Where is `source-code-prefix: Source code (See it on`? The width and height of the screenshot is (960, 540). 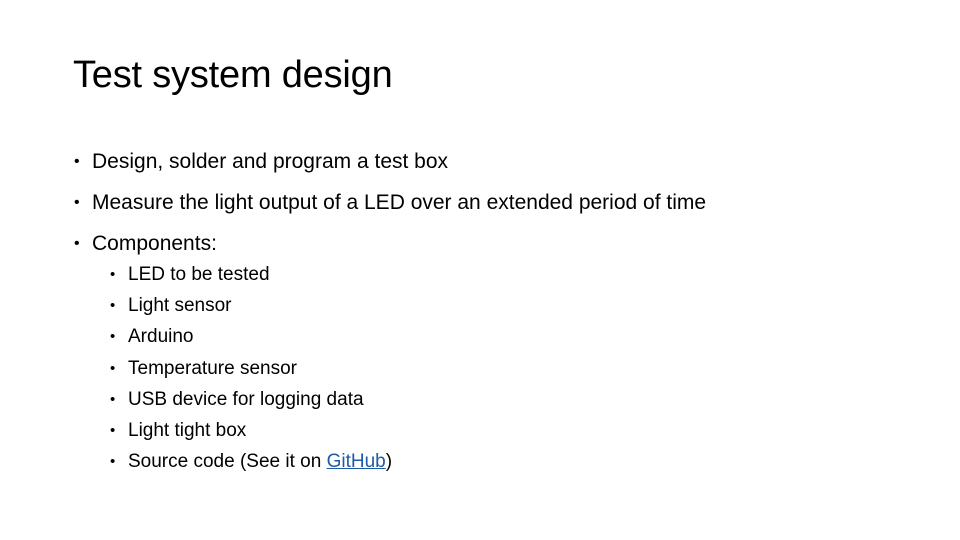 source-code-prefix: Source code (See it on is located at coordinates (227, 462).